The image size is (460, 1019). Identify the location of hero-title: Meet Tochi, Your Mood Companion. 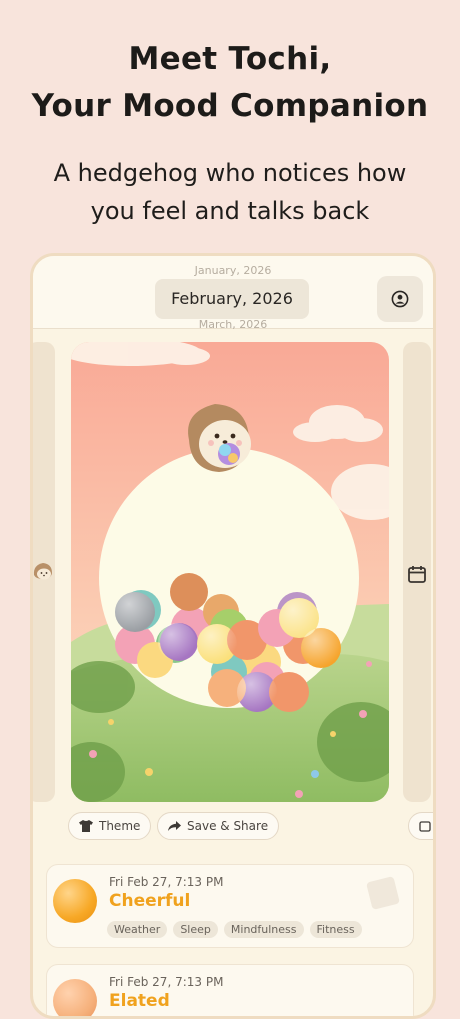
(230, 83).